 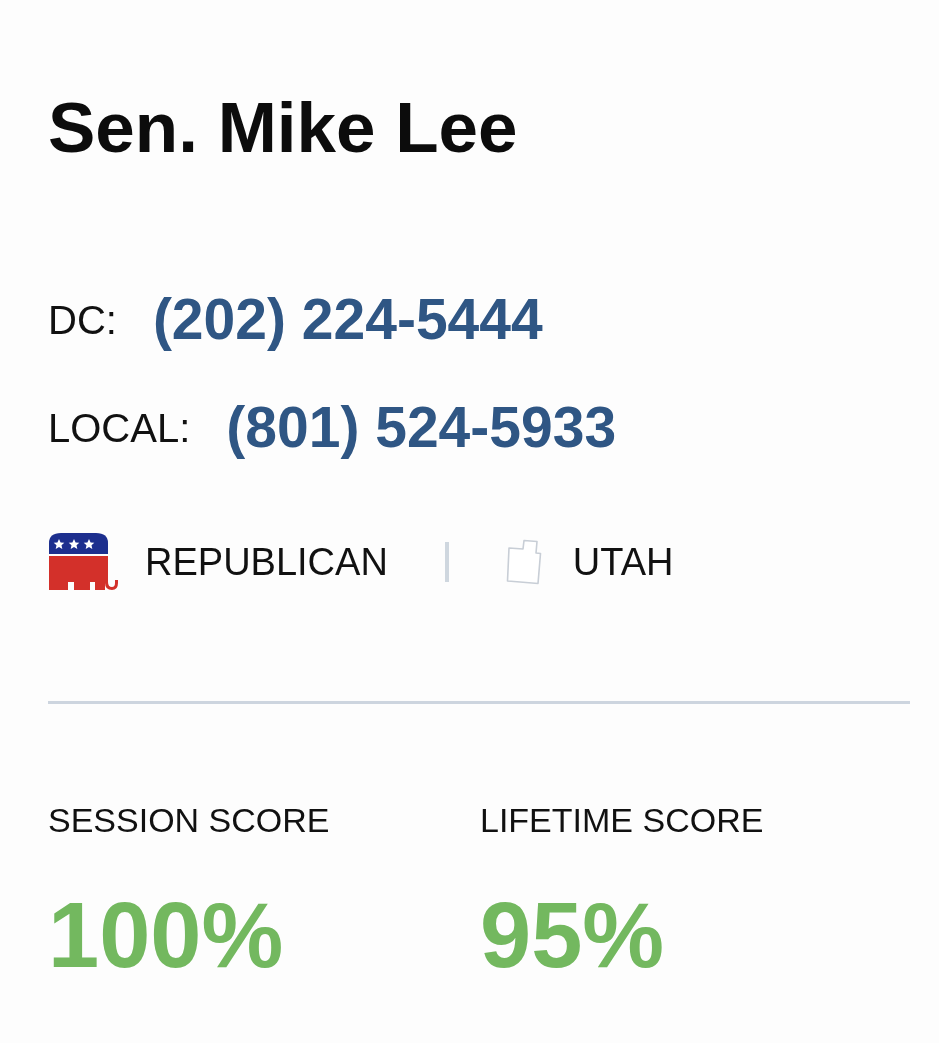 I want to click on senator-name: Sen. Mike Lee, so click(x=283, y=127).